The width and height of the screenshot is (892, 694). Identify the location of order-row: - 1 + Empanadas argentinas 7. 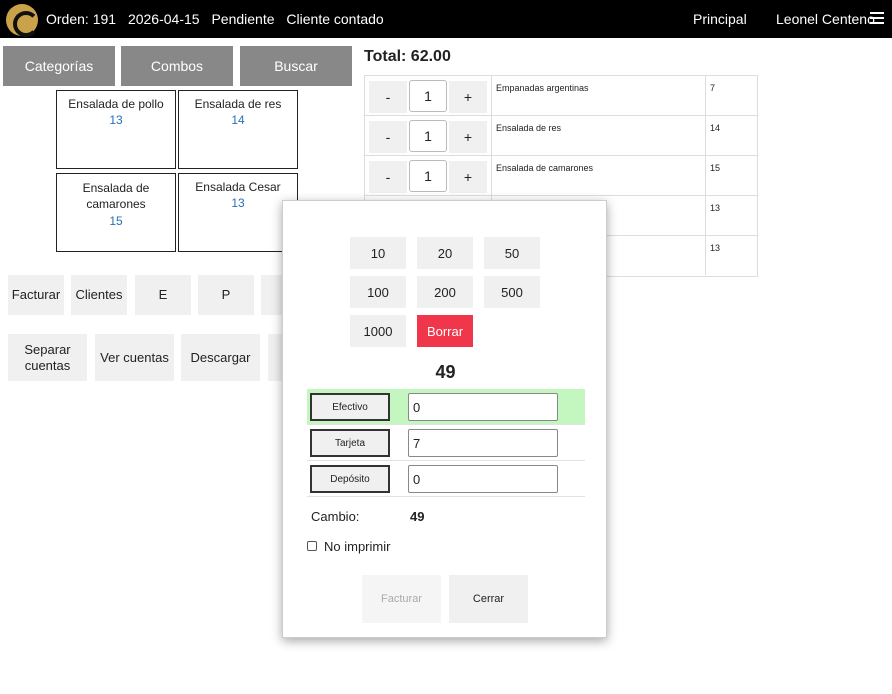
(561, 96).